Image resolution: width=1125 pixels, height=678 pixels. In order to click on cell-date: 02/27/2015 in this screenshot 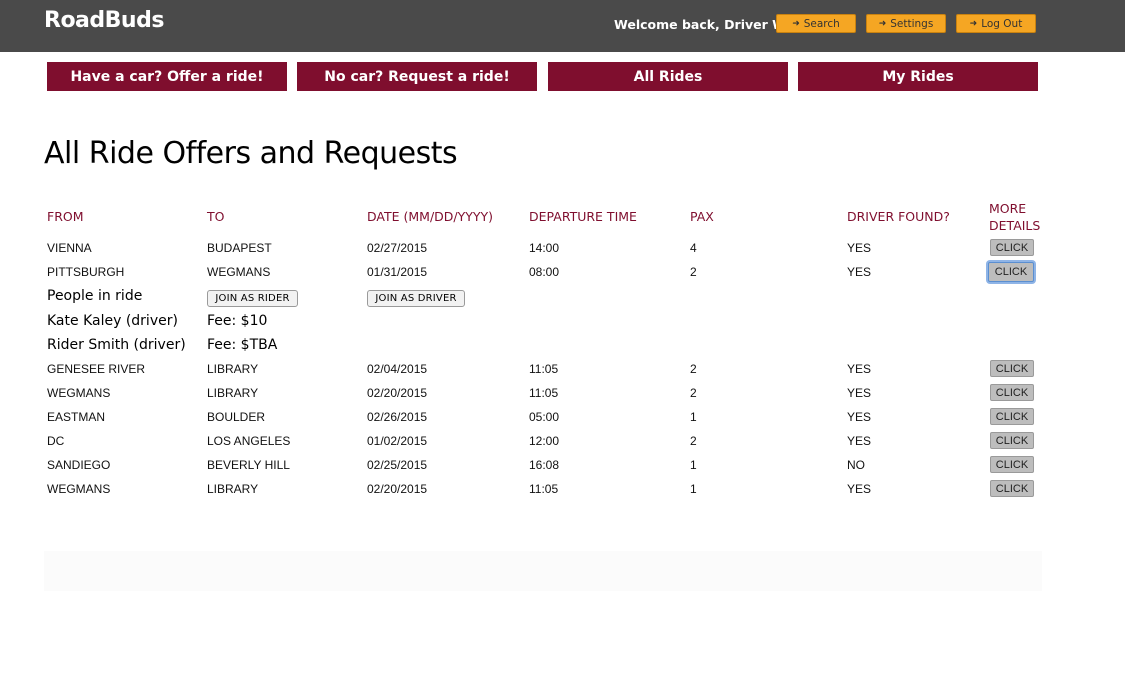, I will do `click(397, 248)`.